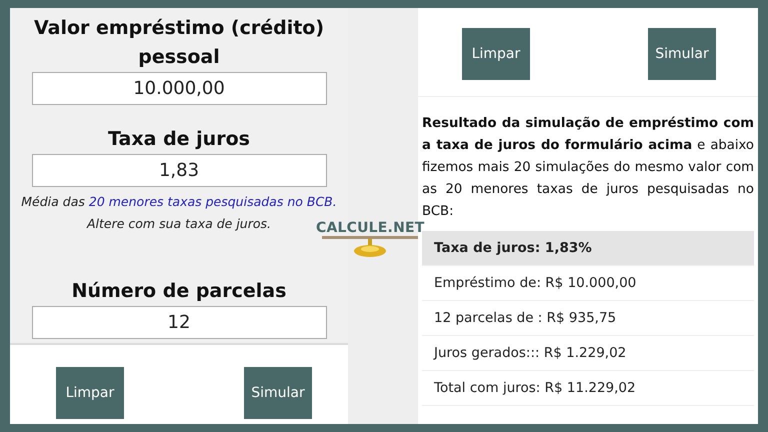 Image resolution: width=768 pixels, height=432 pixels. Describe the element at coordinates (212, 202) in the screenshot. I see `bcb-link: 20 menores taxas pesquisadas no BCB.` at that location.